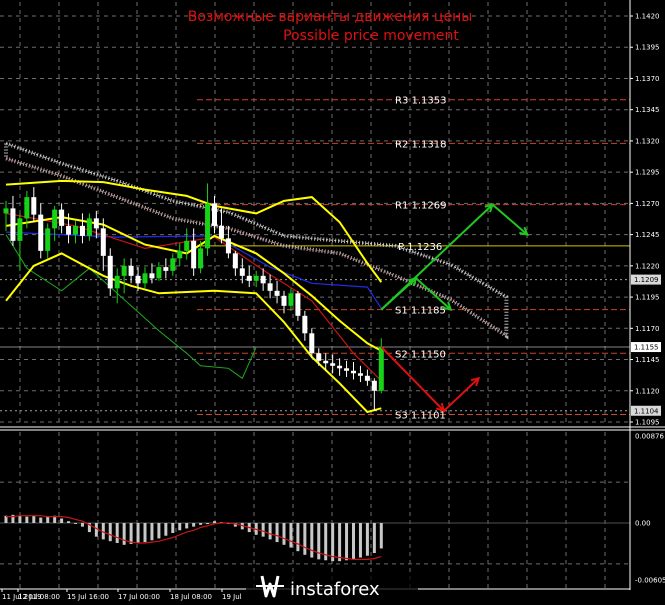 The width and height of the screenshot is (665, 605). I want to click on price-tick-label: 1.1195, so click(647, 298).